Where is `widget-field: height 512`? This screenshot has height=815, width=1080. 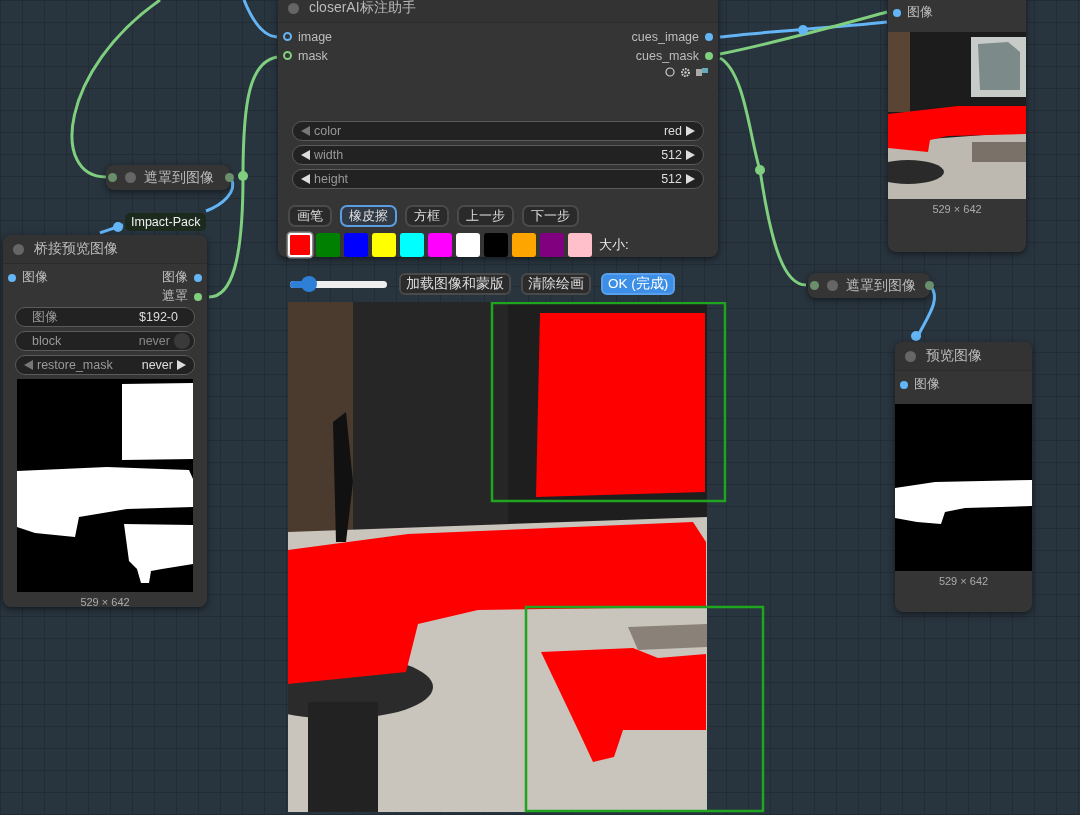 widget-field: height 512 is located at coordinates (498, 179).